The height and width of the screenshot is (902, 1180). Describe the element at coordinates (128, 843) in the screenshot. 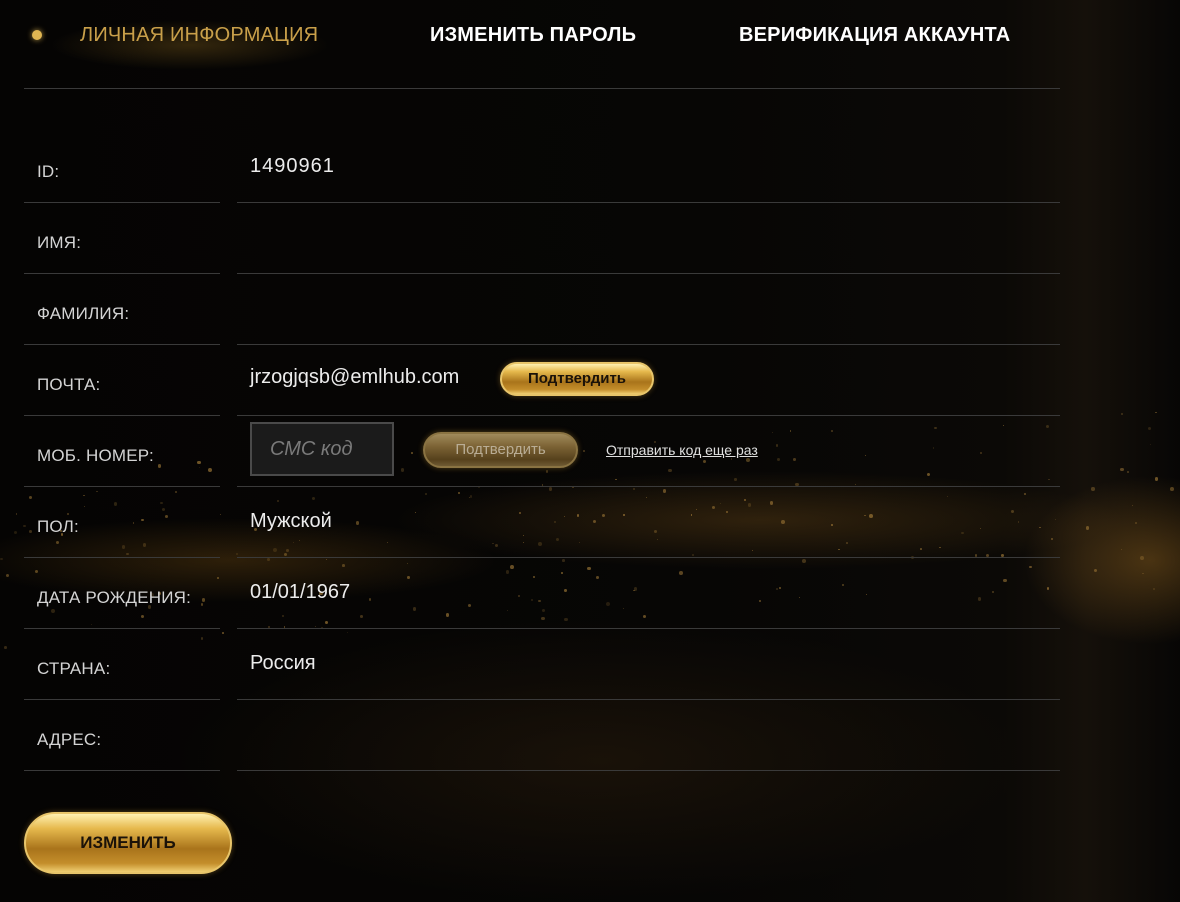

I see `edit-profile-button: ИЗМЕНИТЬ` at that location.